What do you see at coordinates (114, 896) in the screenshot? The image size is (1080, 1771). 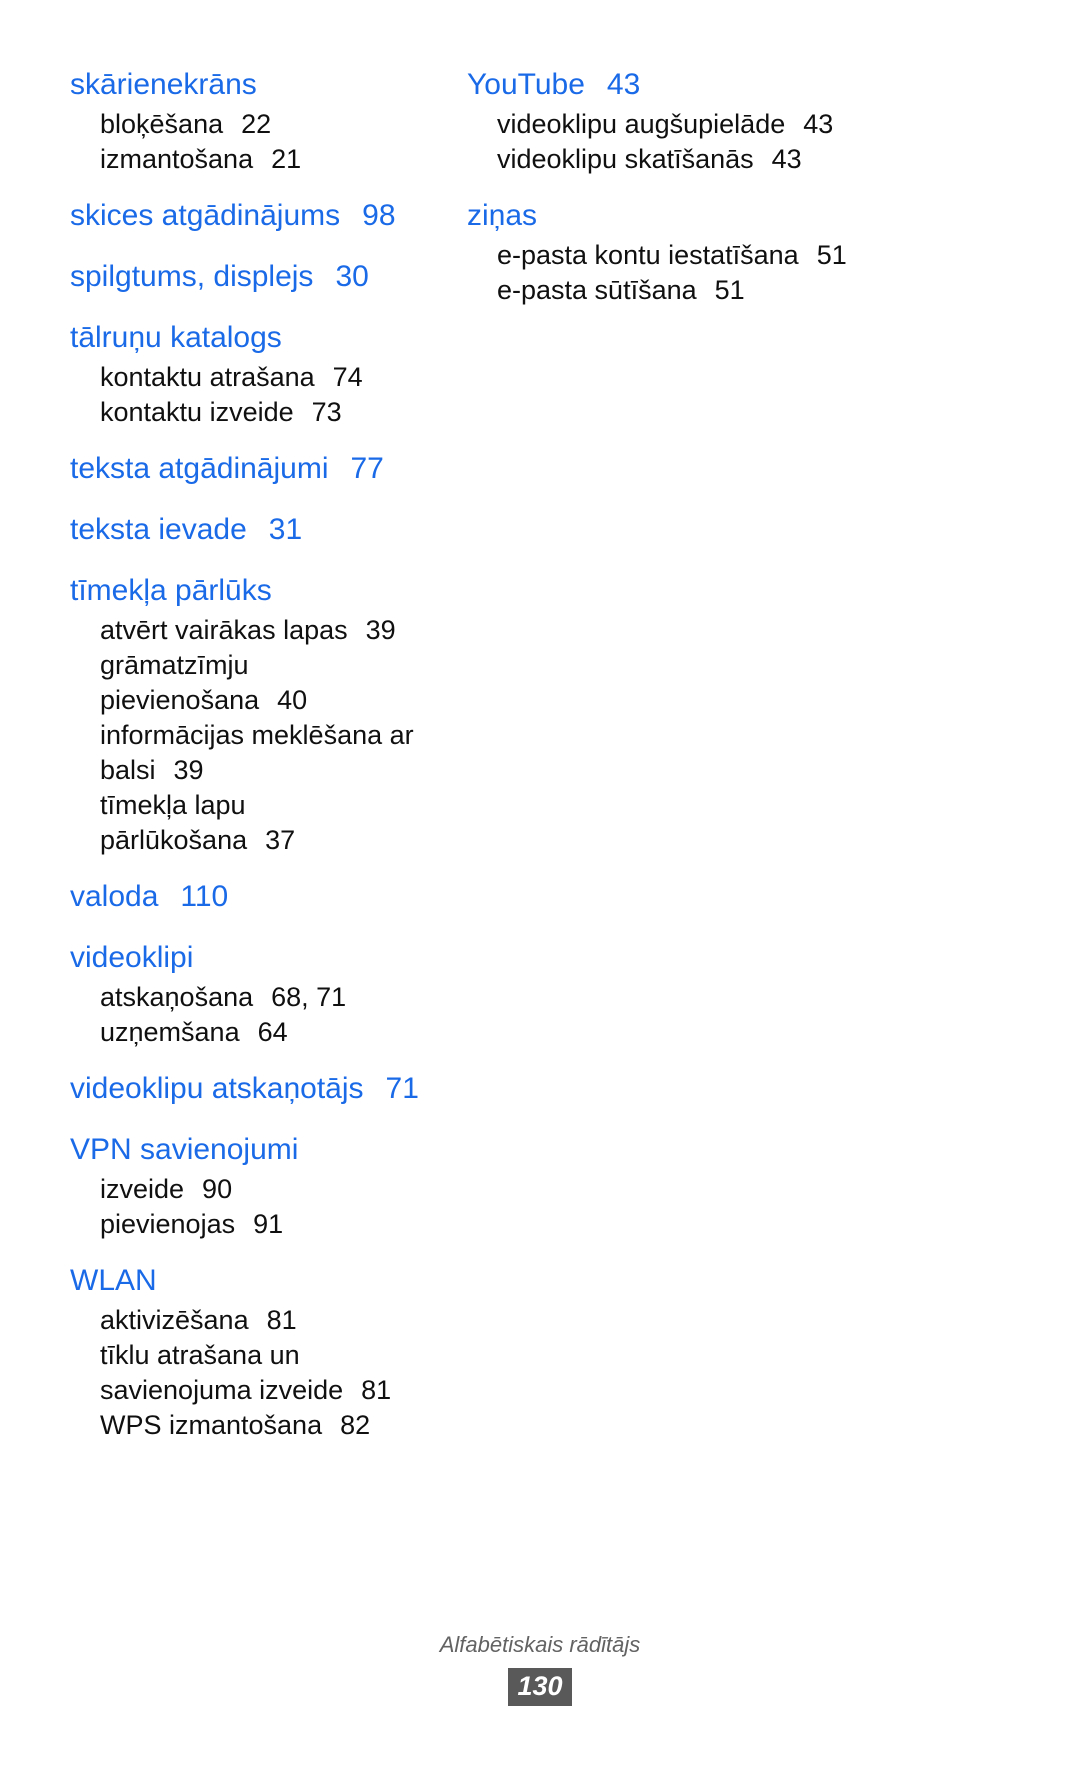 I see `index-heading-label: valoda` at bounding box center [114, 896].